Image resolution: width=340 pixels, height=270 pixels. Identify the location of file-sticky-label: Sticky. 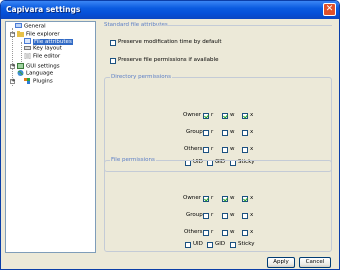
(246, 244).